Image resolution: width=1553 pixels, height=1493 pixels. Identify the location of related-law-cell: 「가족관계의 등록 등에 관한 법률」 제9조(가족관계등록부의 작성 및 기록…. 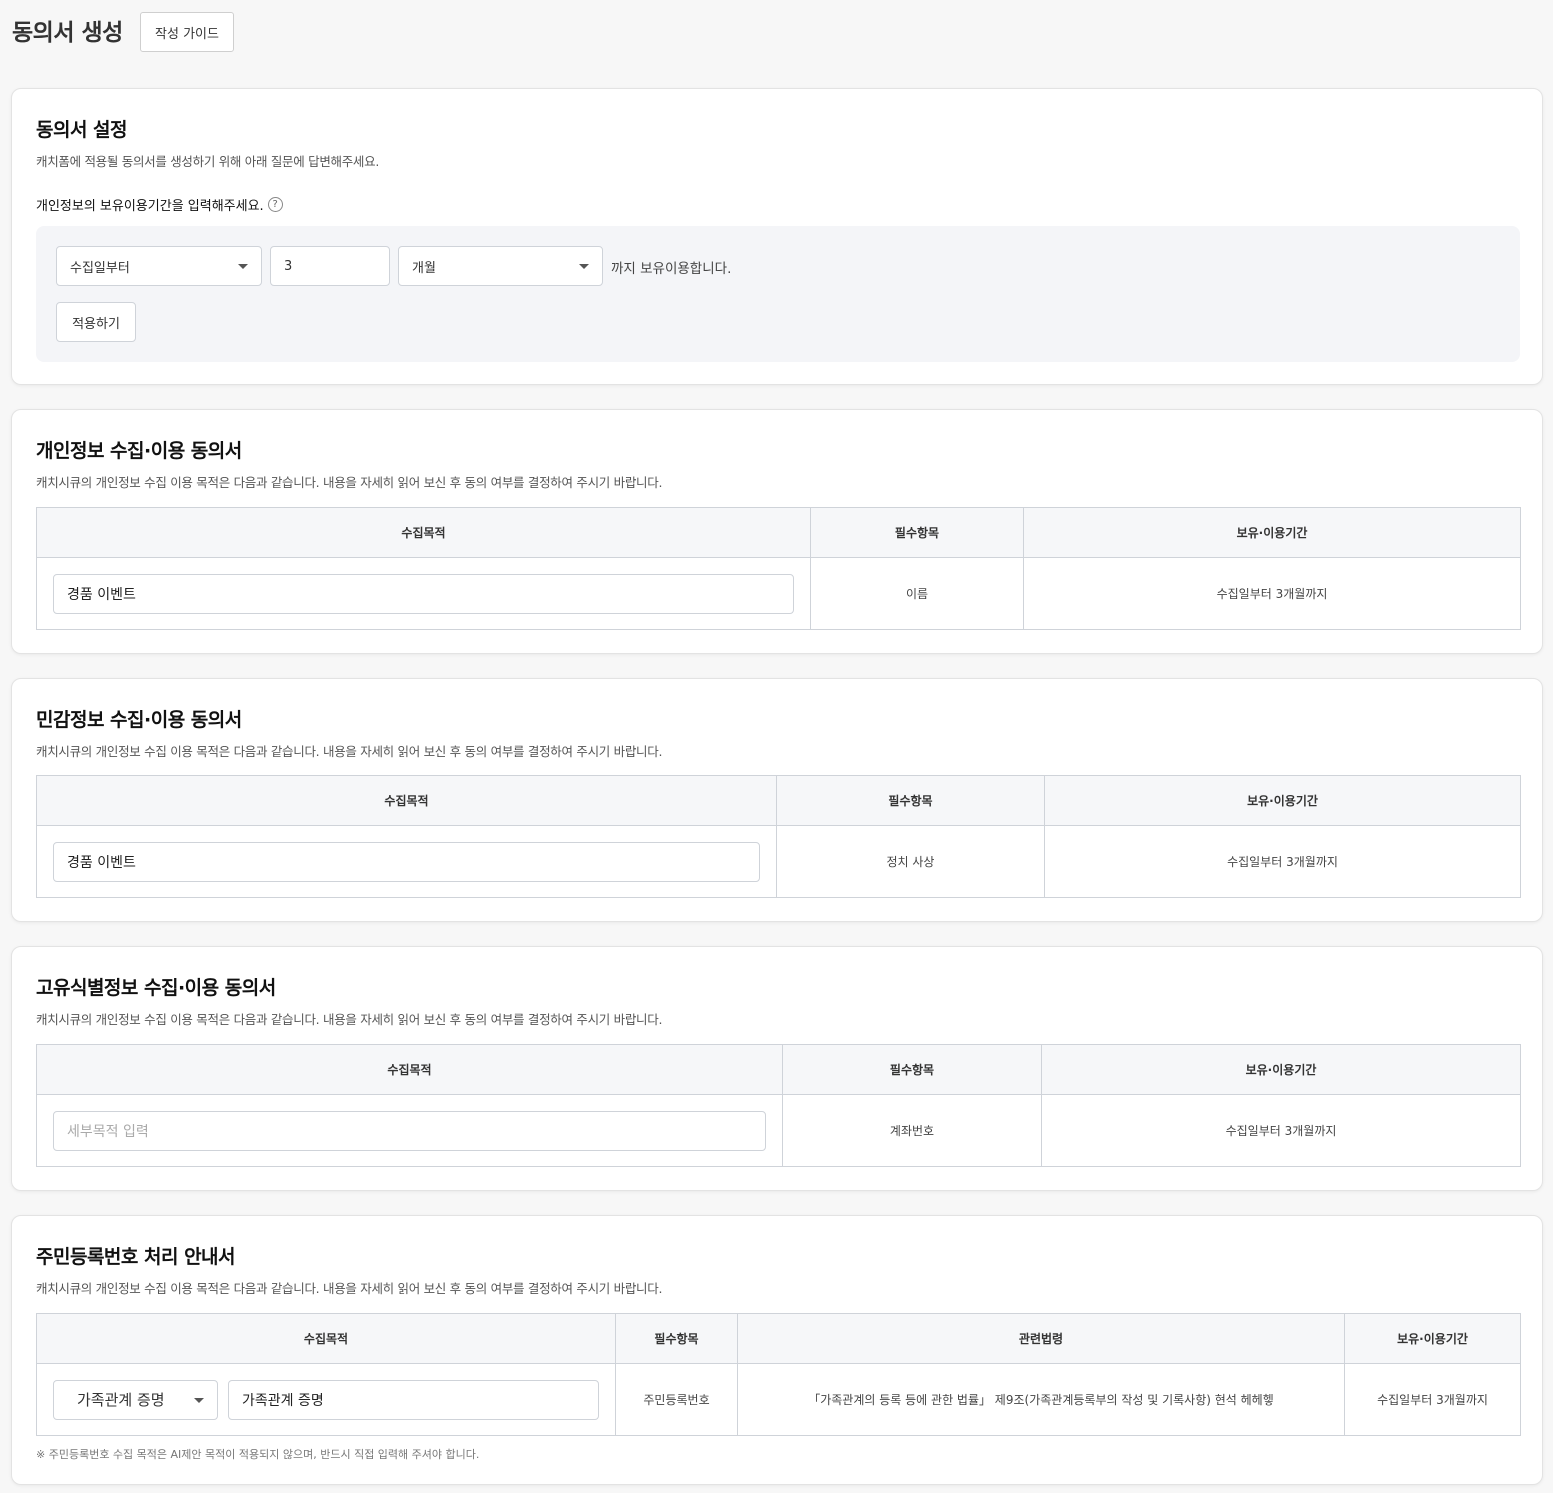
(1041, 1399).